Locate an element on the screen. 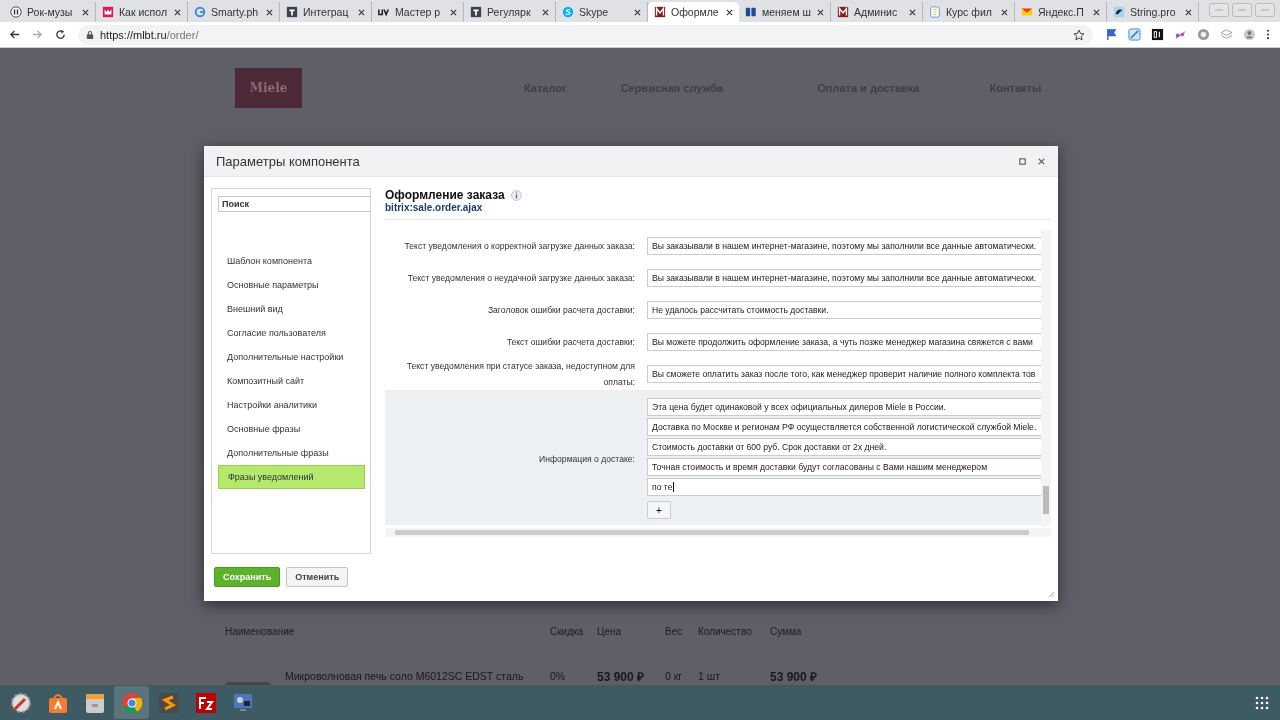  column-header: Сумма is located at coordinates (786, 631).